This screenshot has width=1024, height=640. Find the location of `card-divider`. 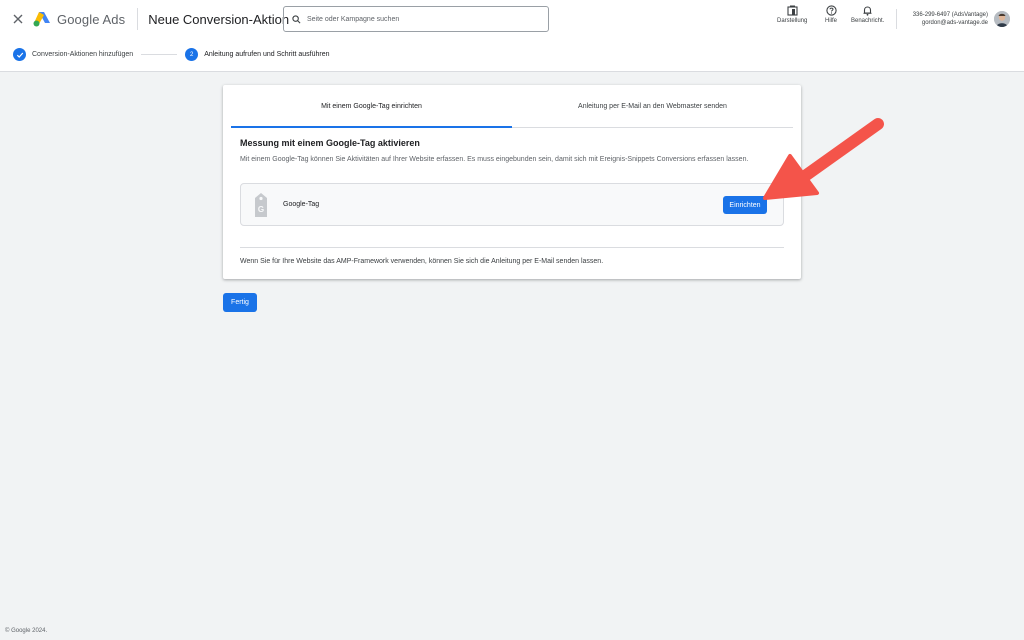

card-divider is located at coordinates (512, 247).